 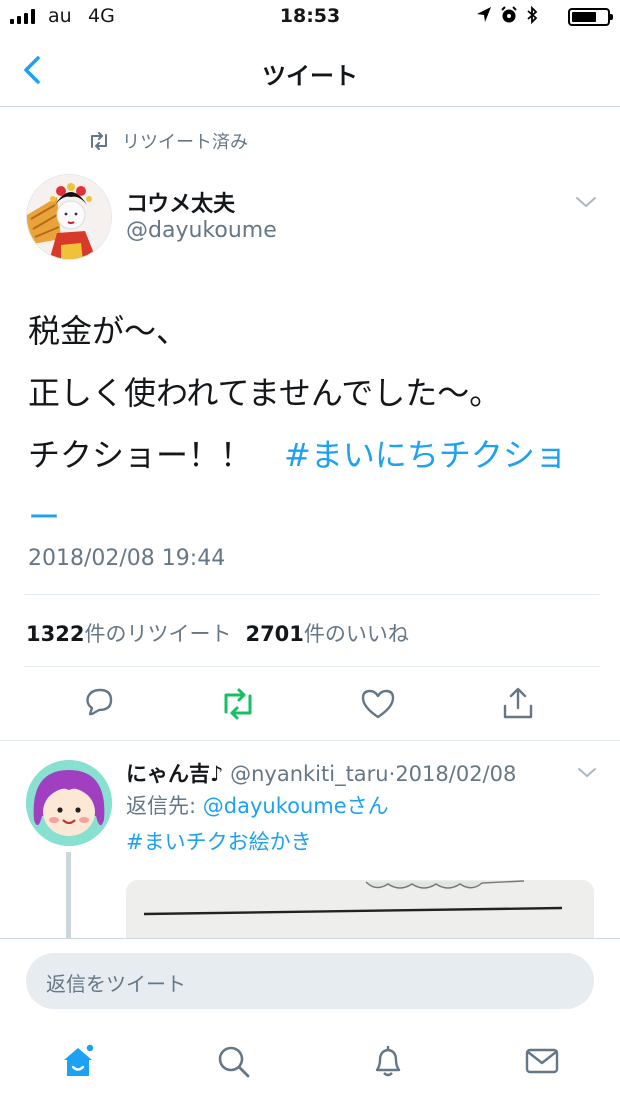 I want to click on reply-author-name: にゃん吉♪, so click(x=174, y=774).